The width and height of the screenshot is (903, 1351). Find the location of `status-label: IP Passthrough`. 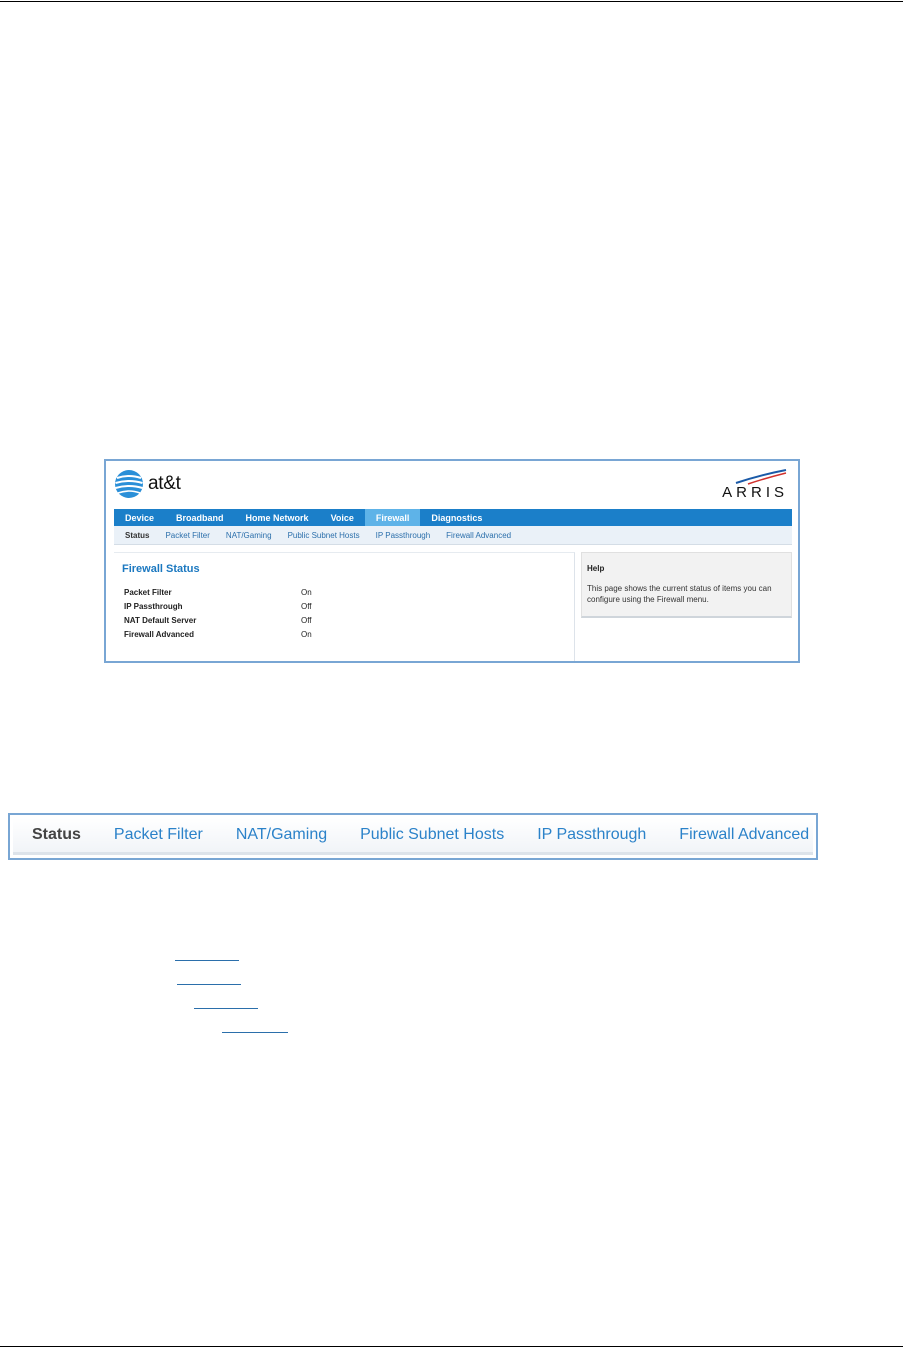

status-label: IP Passthrough is located at coordinates (153, 606).